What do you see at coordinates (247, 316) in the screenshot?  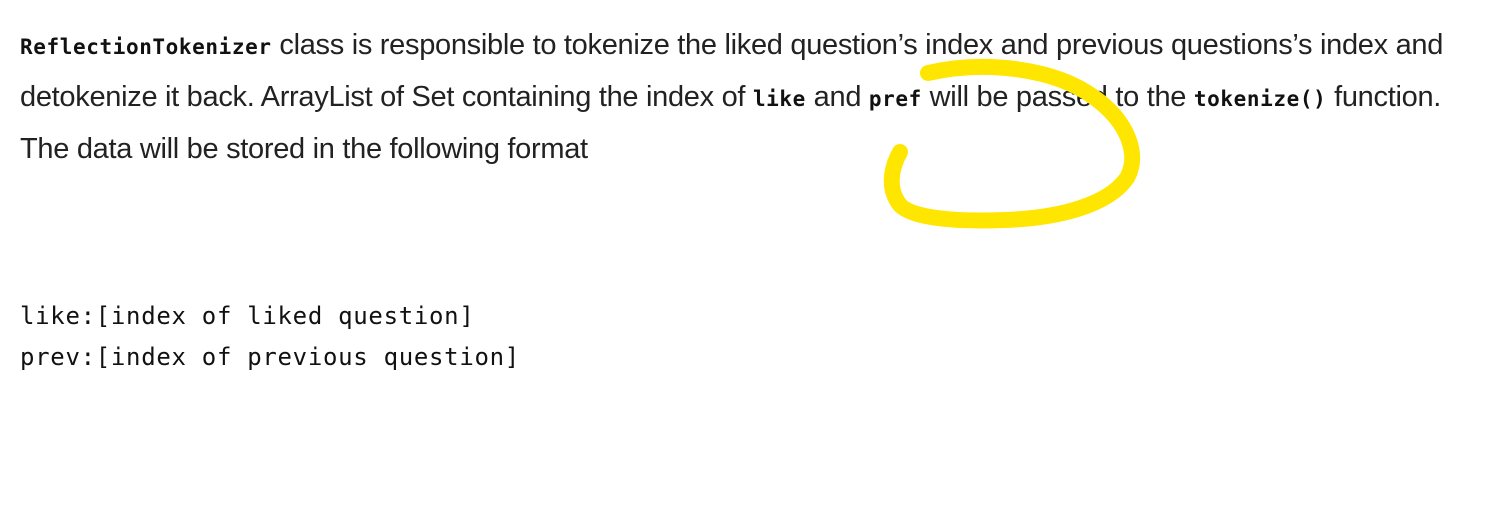 I see `code-line-like: like:[index of liked question]` at bounding box center [247, 316].